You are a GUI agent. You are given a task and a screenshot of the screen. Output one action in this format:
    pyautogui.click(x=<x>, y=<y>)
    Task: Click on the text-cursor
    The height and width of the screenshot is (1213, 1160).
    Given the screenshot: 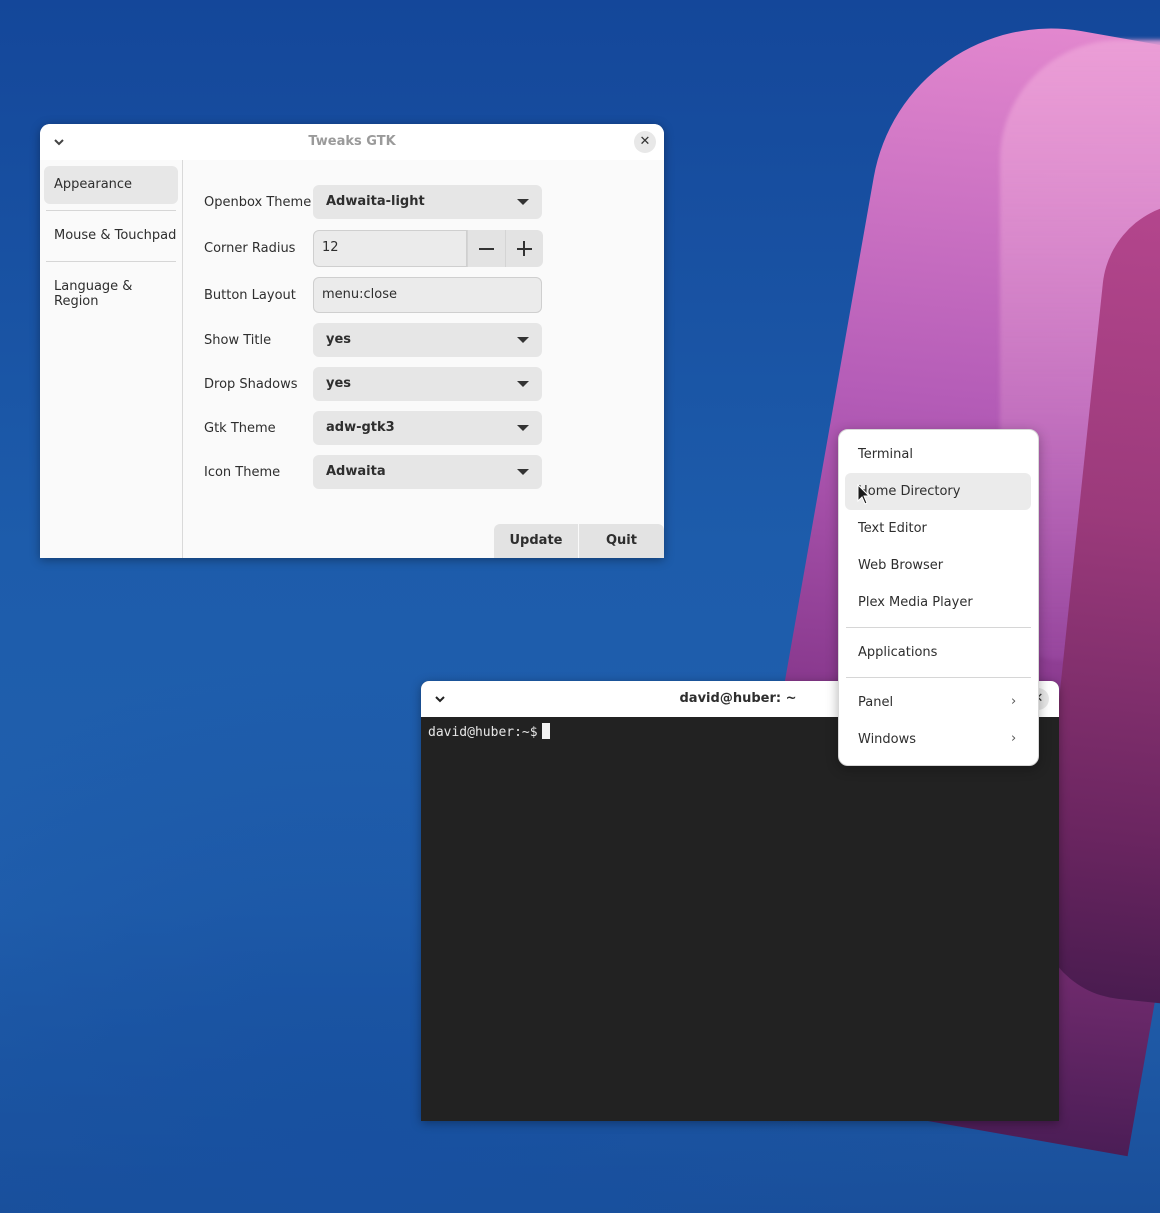 What is the action you would take?
    pyautogui.click(x=545, y=731)
    